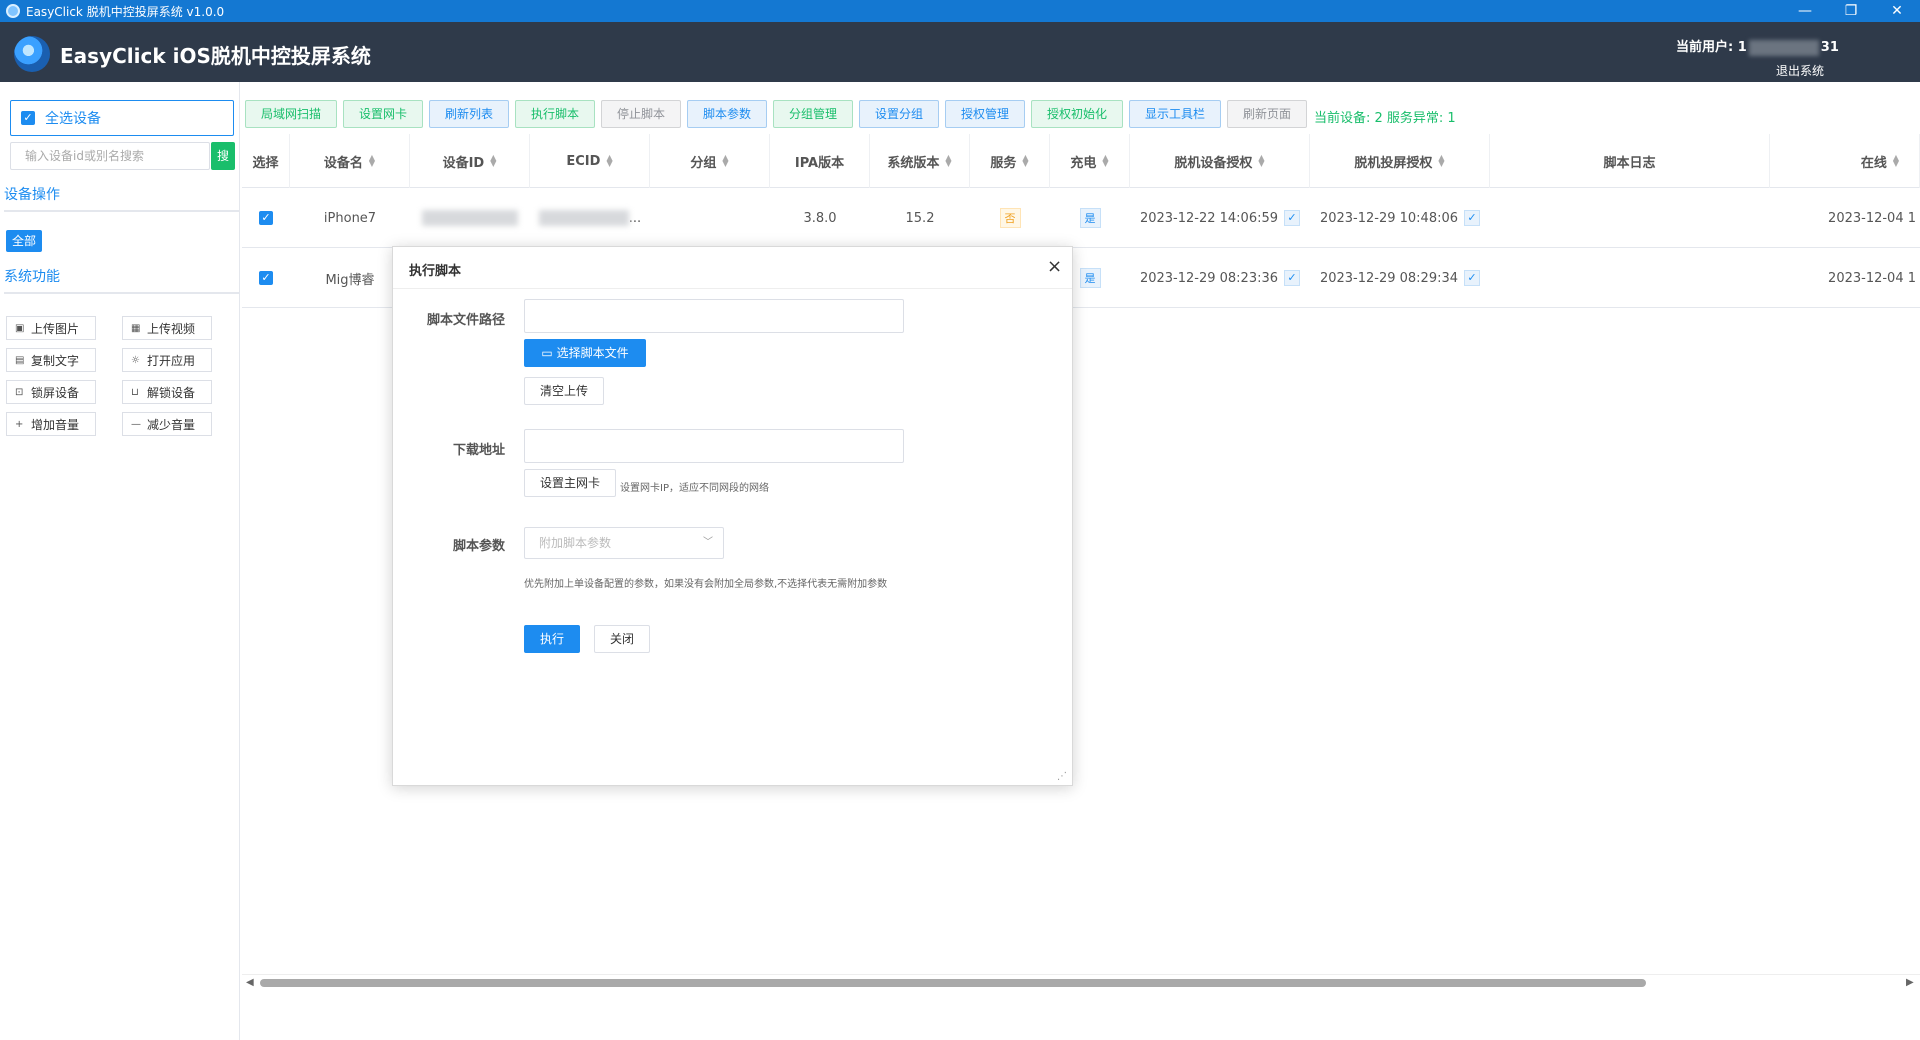 The image size is (1920, 1040). Describe the element at coordinates (564, 391) in the screenshot. I see `clear-upload-button: 清空上传` at that location.